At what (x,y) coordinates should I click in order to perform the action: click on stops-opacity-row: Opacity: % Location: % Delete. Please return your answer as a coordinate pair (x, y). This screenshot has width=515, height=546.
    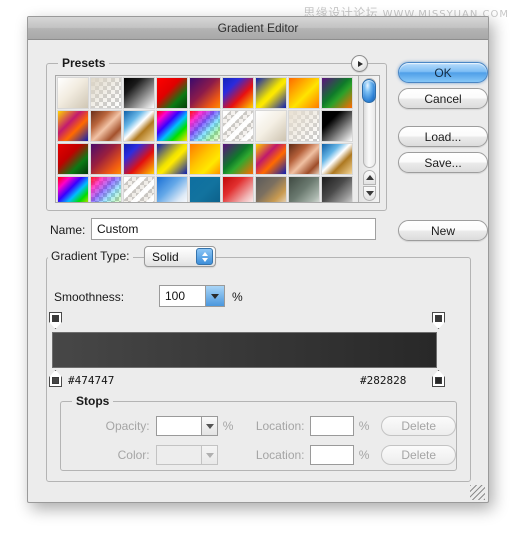
    Looking at the image, I should click on (259, 426).